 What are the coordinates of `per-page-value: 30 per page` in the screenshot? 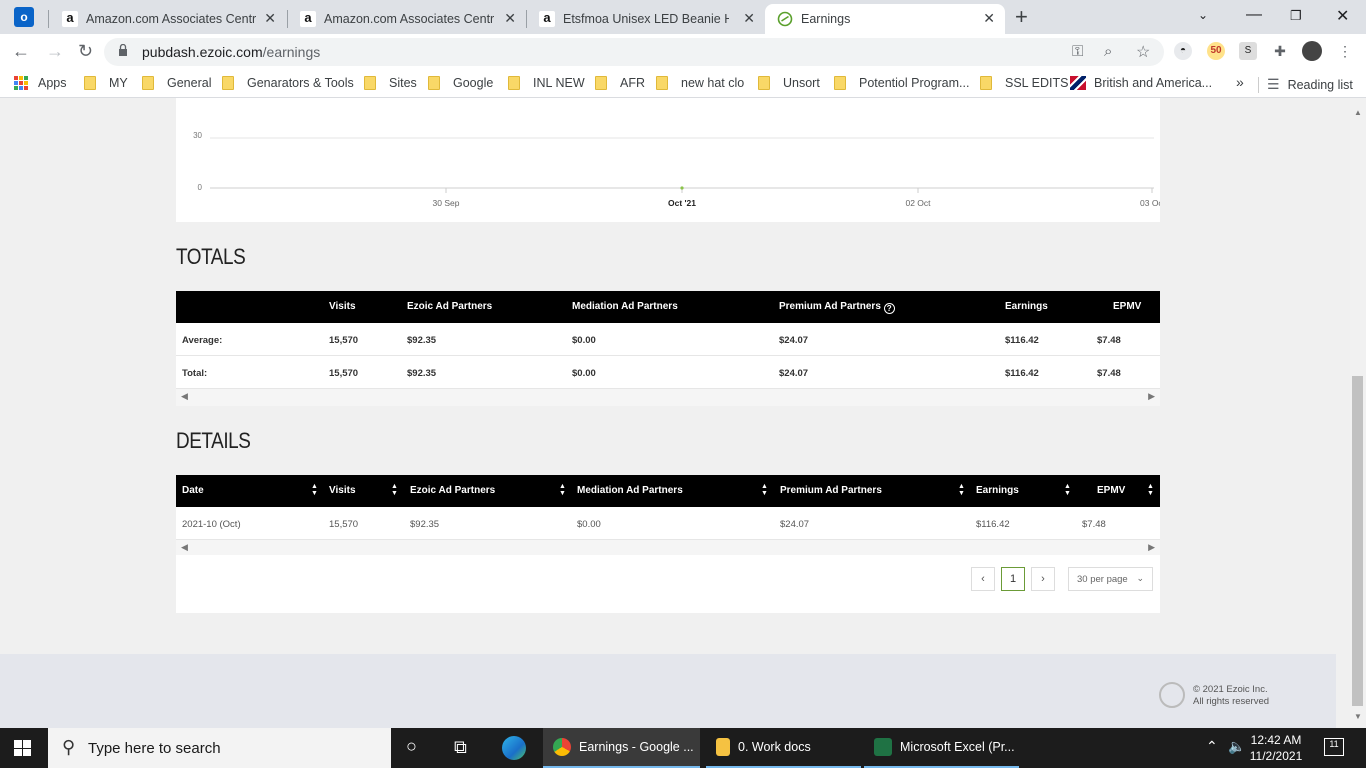 It's located at (1102, 579).